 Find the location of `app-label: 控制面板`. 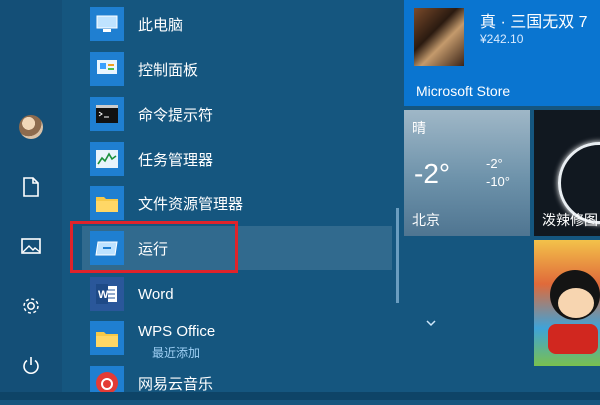

app-label: 控制面板 is located at coordinates (168, 70).